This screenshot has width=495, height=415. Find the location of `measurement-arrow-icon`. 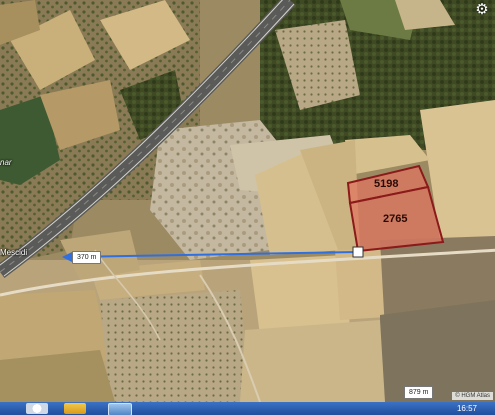

measurement-arrow-icon is located at coordinates (67, 257).